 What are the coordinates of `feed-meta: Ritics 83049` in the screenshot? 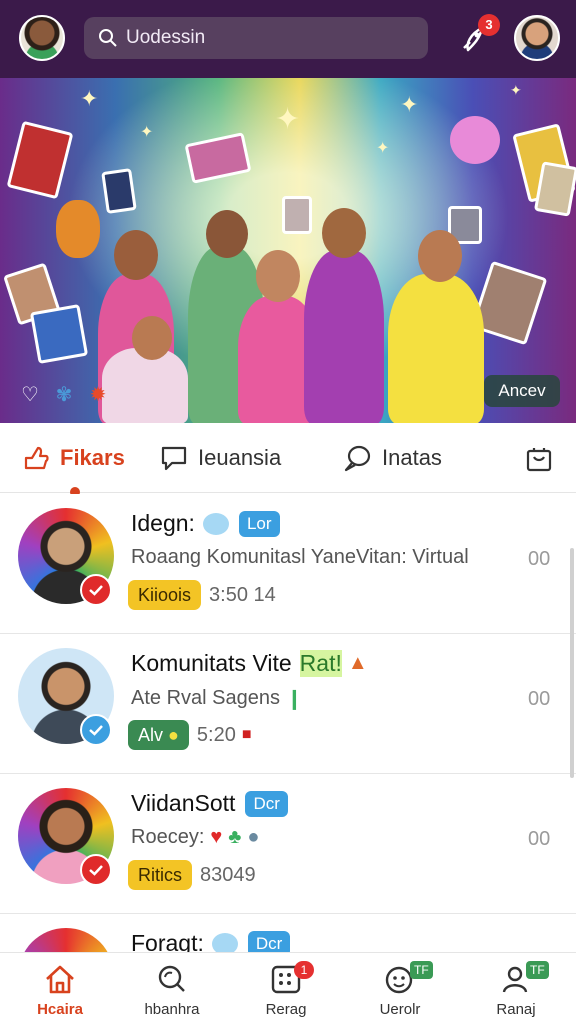 It's located at (192, 875).